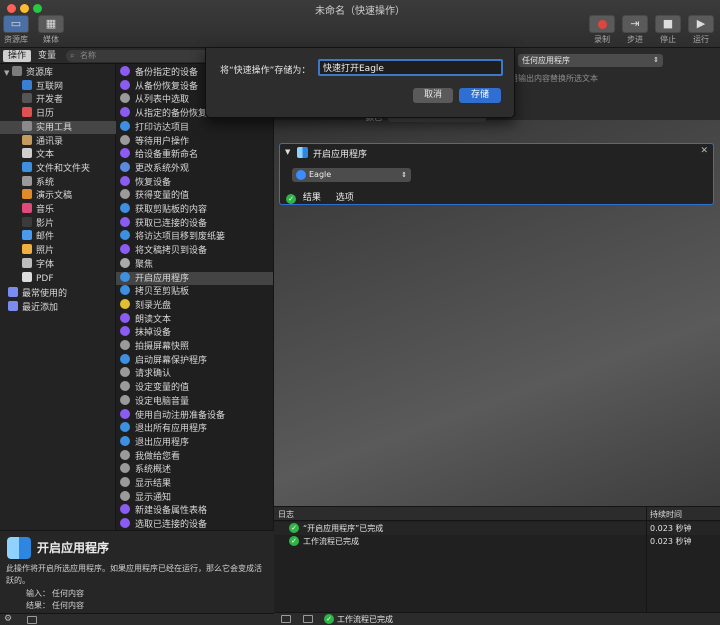  What do you see at coordinates (286, 619) in the screenshot?
I see `log-view-icon` at bounding box center [286, 619].